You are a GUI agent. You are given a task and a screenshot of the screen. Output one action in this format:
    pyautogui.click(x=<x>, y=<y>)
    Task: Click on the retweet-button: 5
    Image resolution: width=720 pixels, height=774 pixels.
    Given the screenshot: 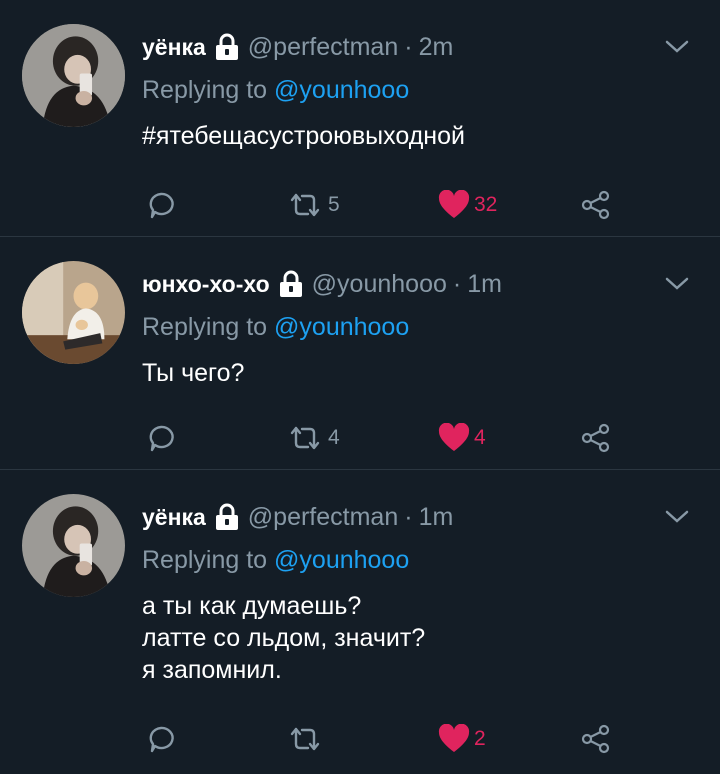 What is the action you would take?
    pyautogui.click(x=313, y=205)
    